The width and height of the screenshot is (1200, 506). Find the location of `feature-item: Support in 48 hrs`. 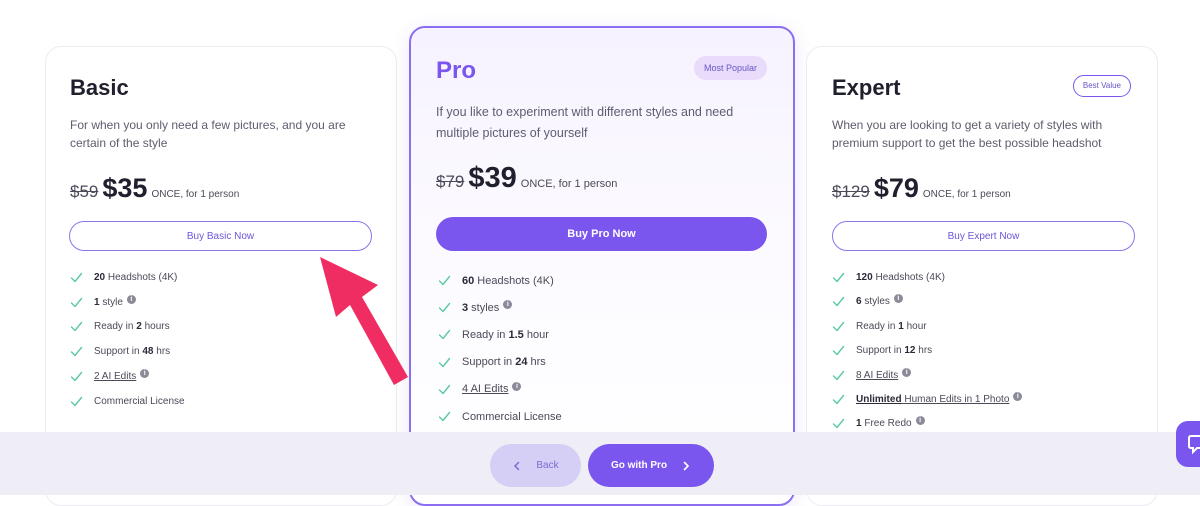

feature-item: Support in 48 hrs is located at coordinates (120, 351).